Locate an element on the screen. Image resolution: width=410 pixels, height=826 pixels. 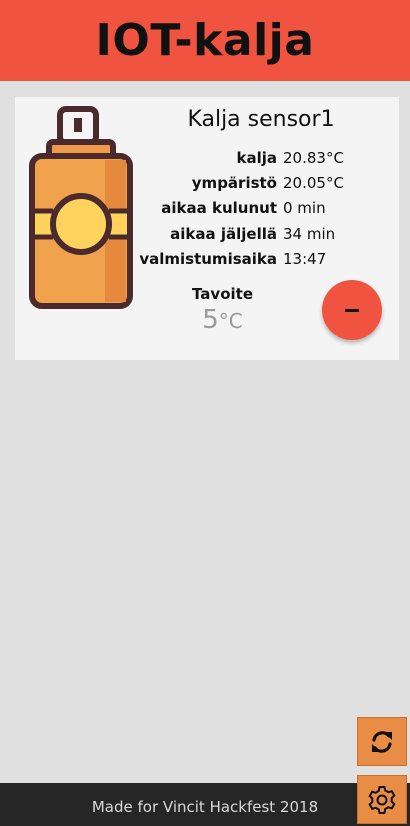
target-value: 5 is located at coordinates (210, 320).